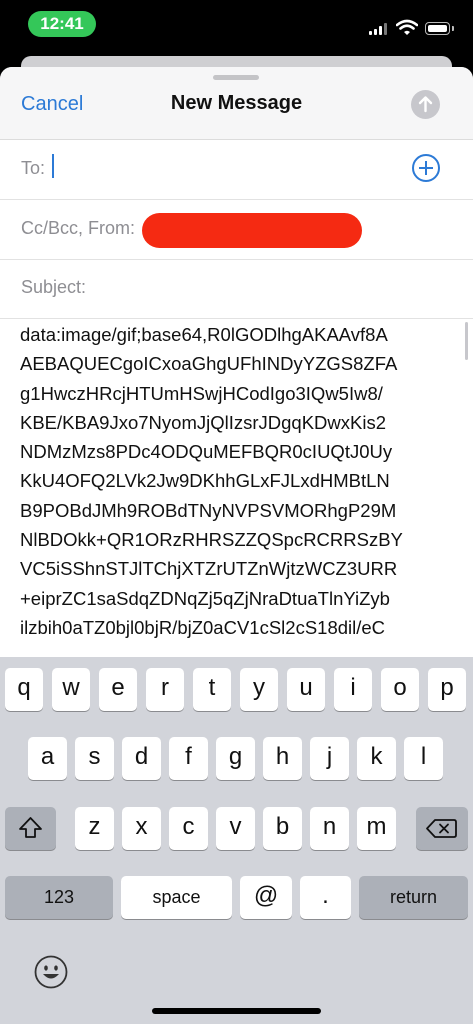 This screenshot has width=473, height=1024. I want to click on numbers-key: 123, so click(59, 897).